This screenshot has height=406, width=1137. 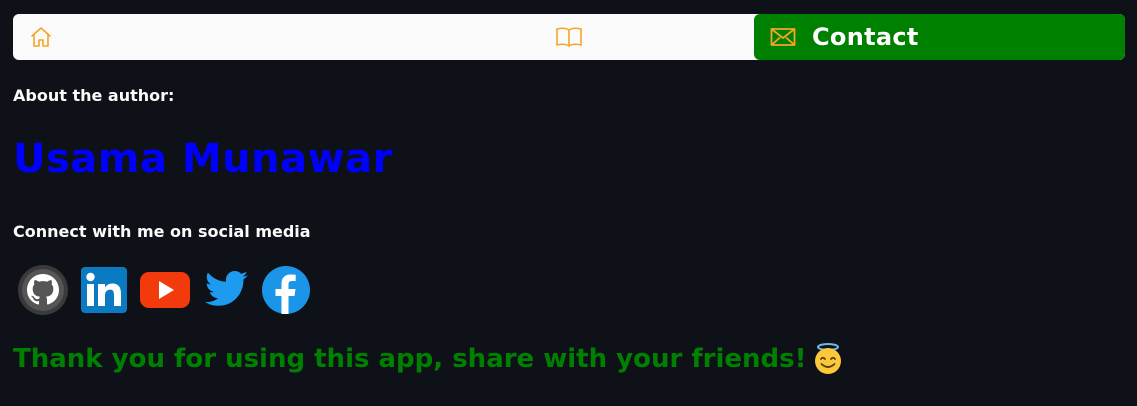 I want to click on nav-item-book, so click(x=568, y=37).